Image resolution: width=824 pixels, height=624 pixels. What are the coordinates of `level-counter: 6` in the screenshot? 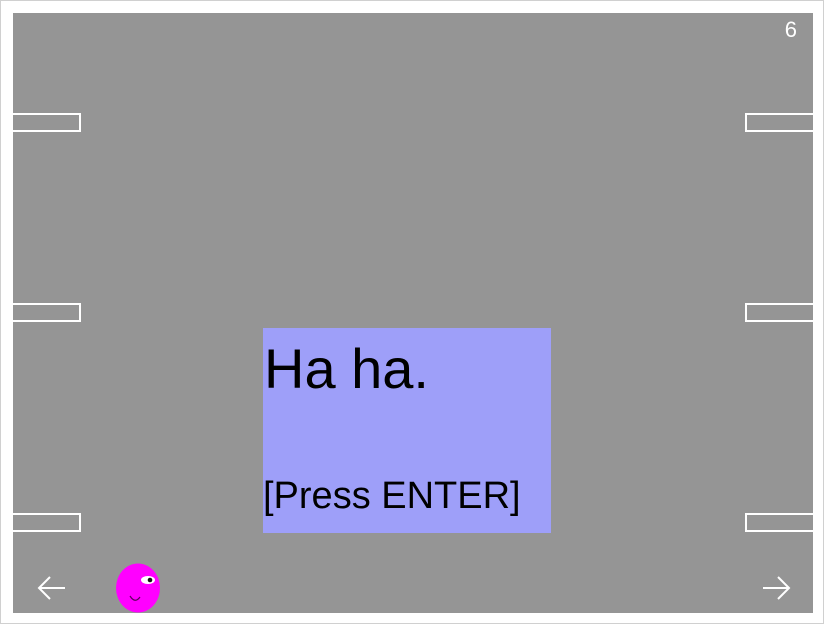 It's located at (790, 29).